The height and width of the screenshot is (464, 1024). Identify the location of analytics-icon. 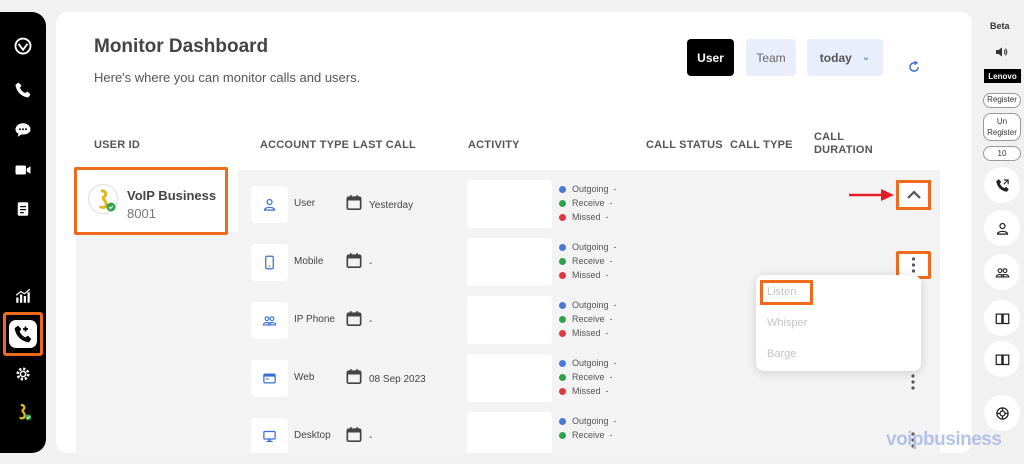
(23, 296).